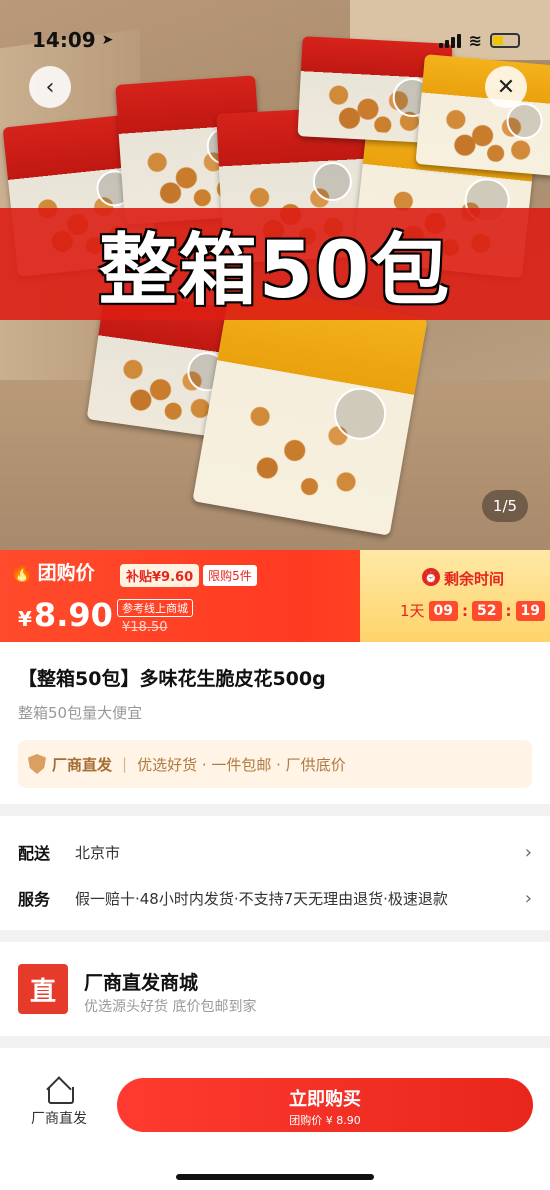 This screenshot has height=1190, width=550. What do you see at coordinates (275, 852) in the screenshot?
I see `shipping-row: 配送 北京市 ›` at bounding box center [275, 852].